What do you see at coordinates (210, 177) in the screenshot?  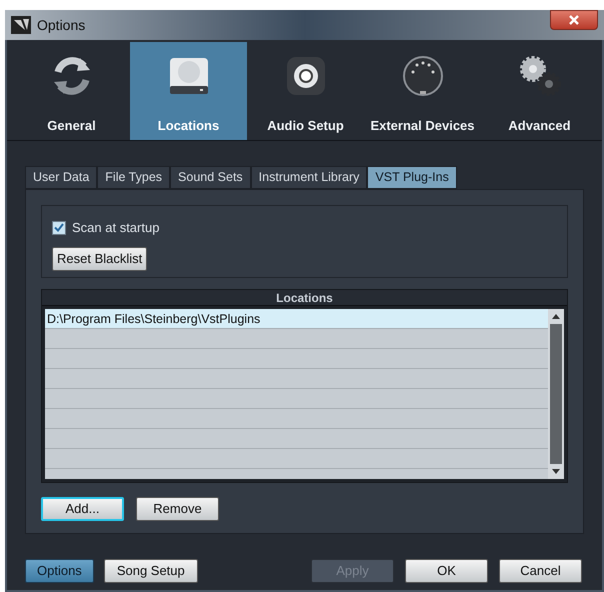 I see `tab: Sound Sets` at bounding box center [210, 177].